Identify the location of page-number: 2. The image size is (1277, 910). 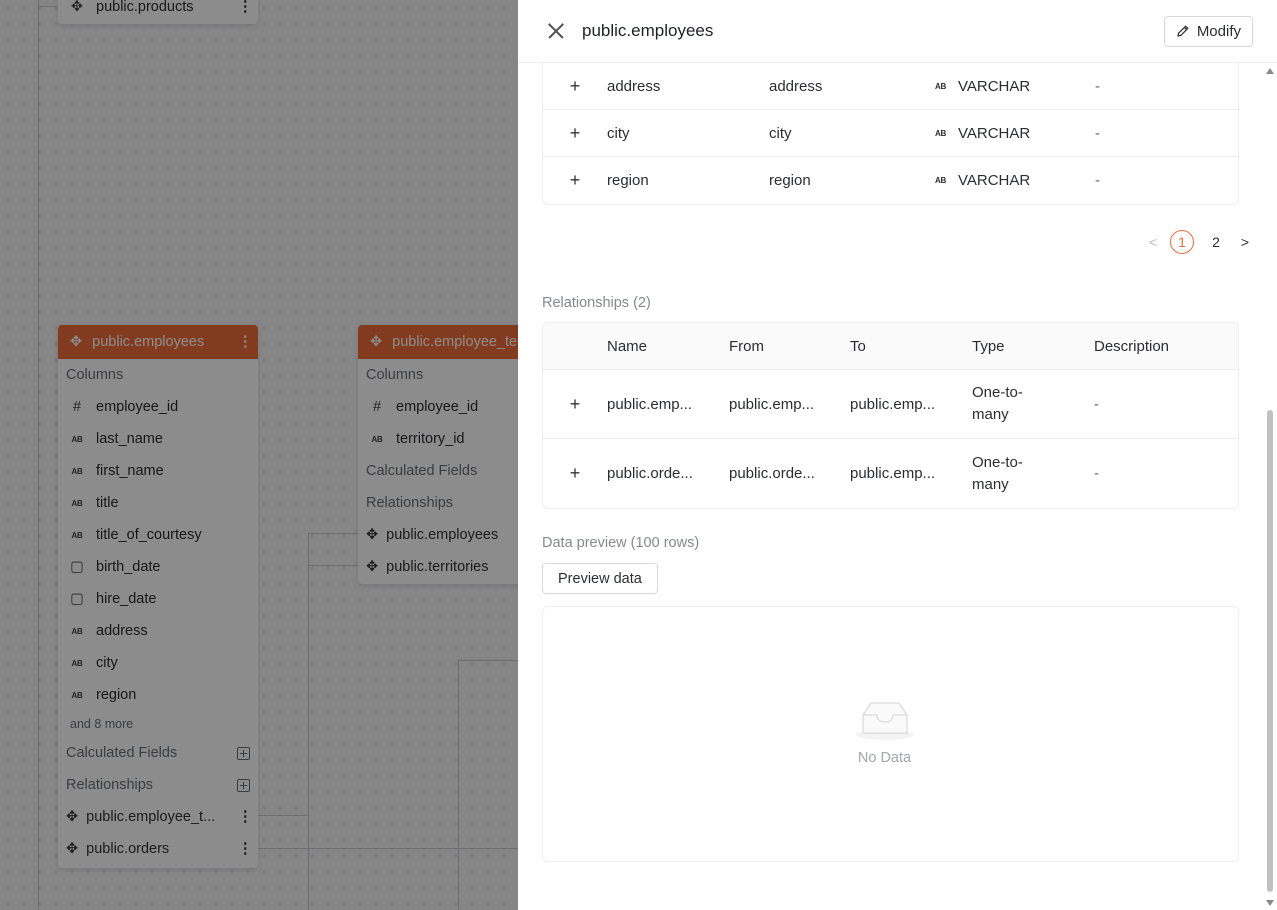
(1216, 242).